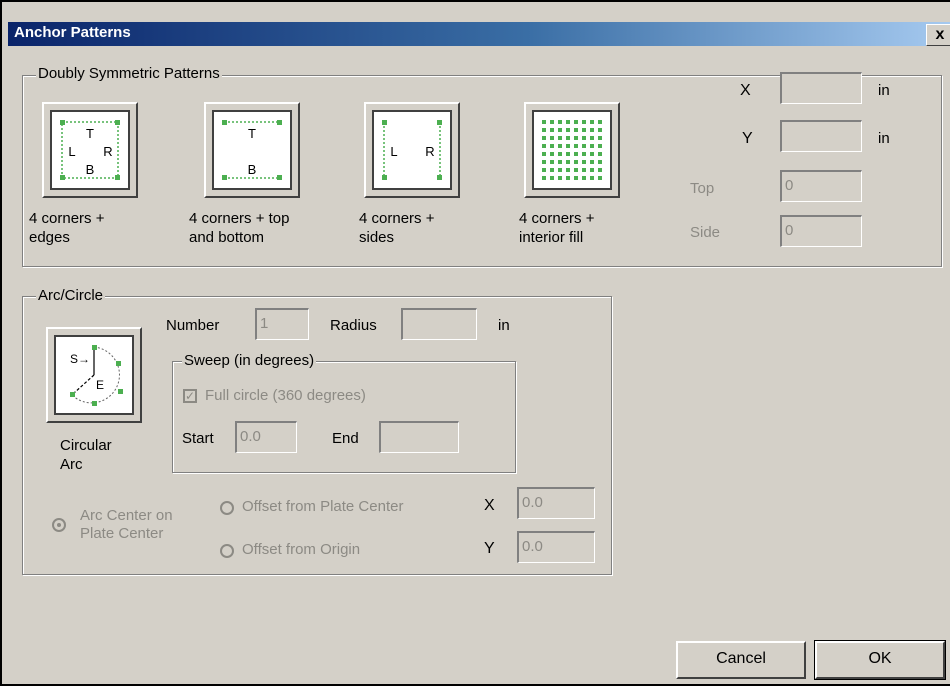 The width and height of the screenshot is (950, 686). I want to click on pattern-label: edges, so click(49, 237).